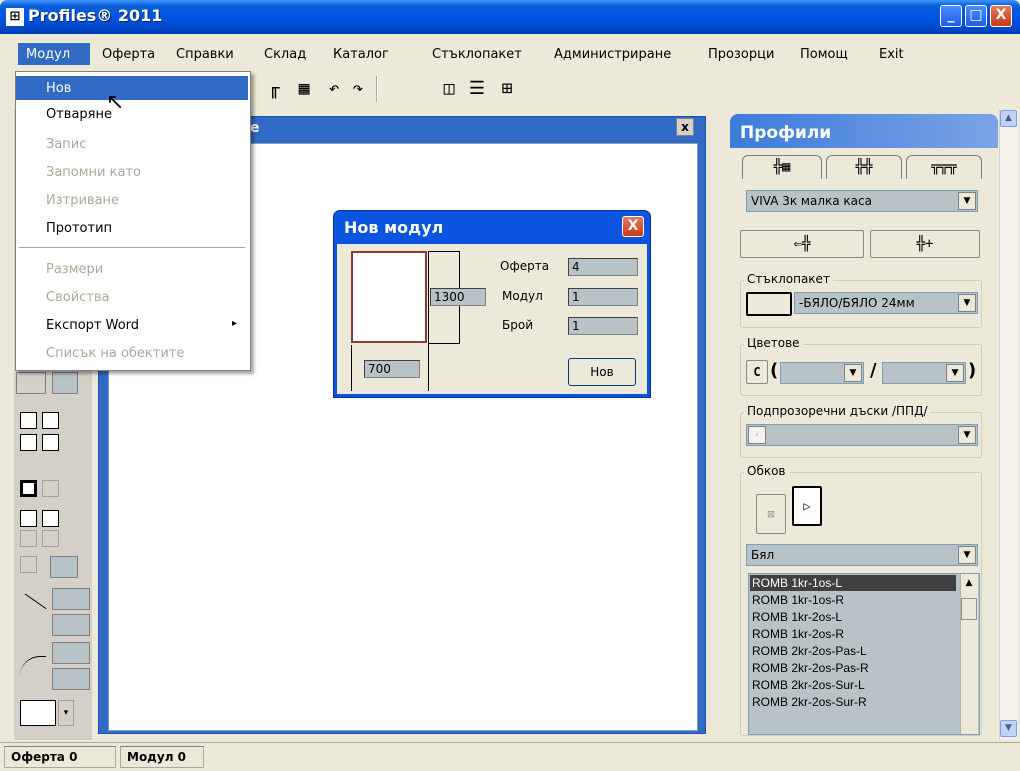 The width and height of the screenshot is (1020, 771). I want to click on main-scrollbar, so click(1008, 425).